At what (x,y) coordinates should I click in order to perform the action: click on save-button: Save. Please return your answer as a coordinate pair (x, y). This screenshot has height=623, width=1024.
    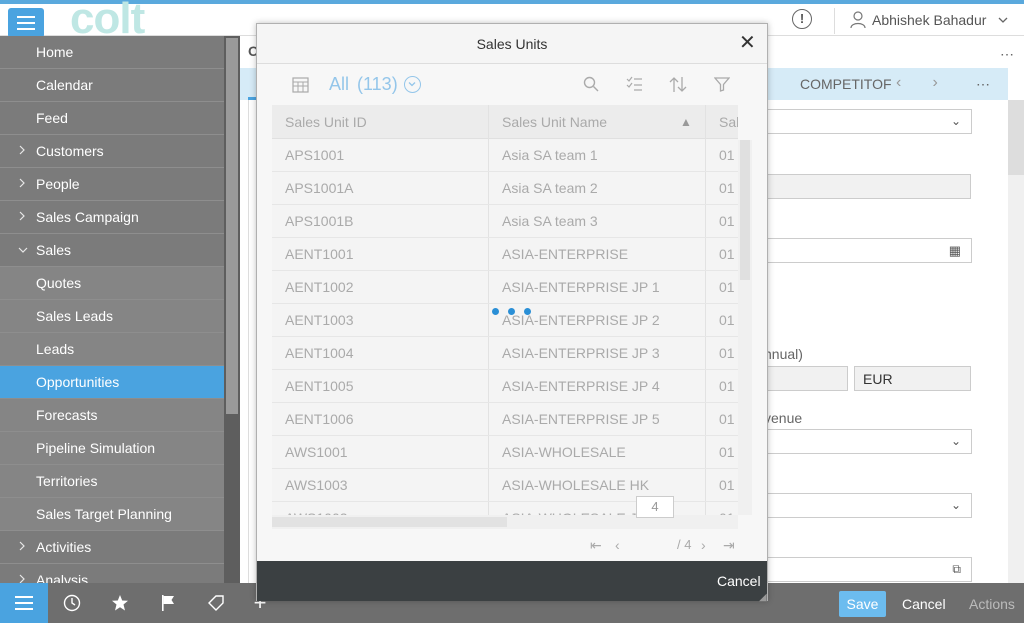
    Looking at the image, I should click on (862, 604).